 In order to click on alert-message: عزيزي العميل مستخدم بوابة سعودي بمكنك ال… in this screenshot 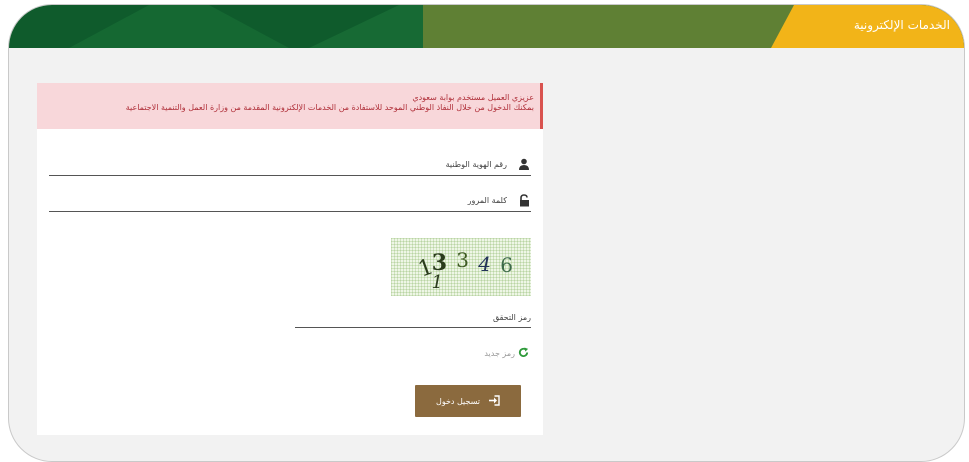, I will do `click(290, 106)`.